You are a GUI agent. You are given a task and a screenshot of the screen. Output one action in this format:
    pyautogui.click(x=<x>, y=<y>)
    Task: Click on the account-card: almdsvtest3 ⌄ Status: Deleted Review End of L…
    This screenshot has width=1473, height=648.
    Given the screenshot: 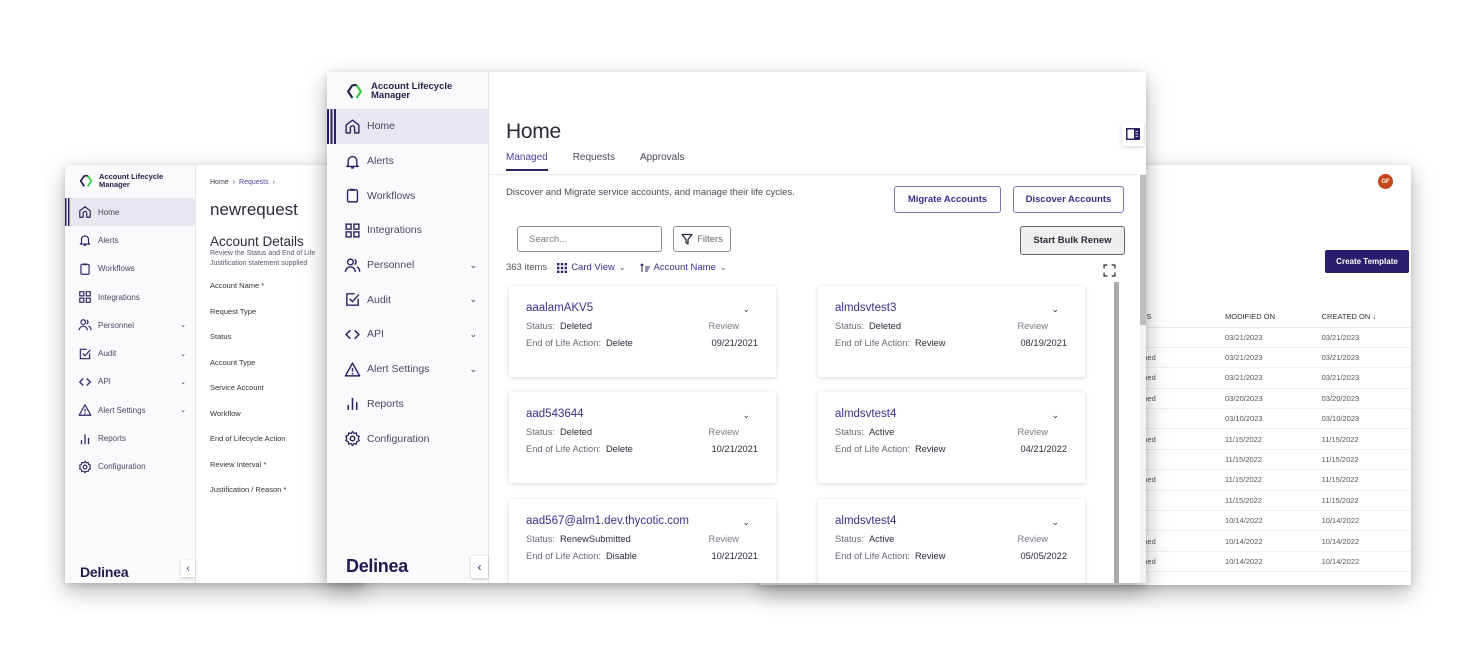 What is the action you would take?
    pyautogui.click(x=951, y=331)
    